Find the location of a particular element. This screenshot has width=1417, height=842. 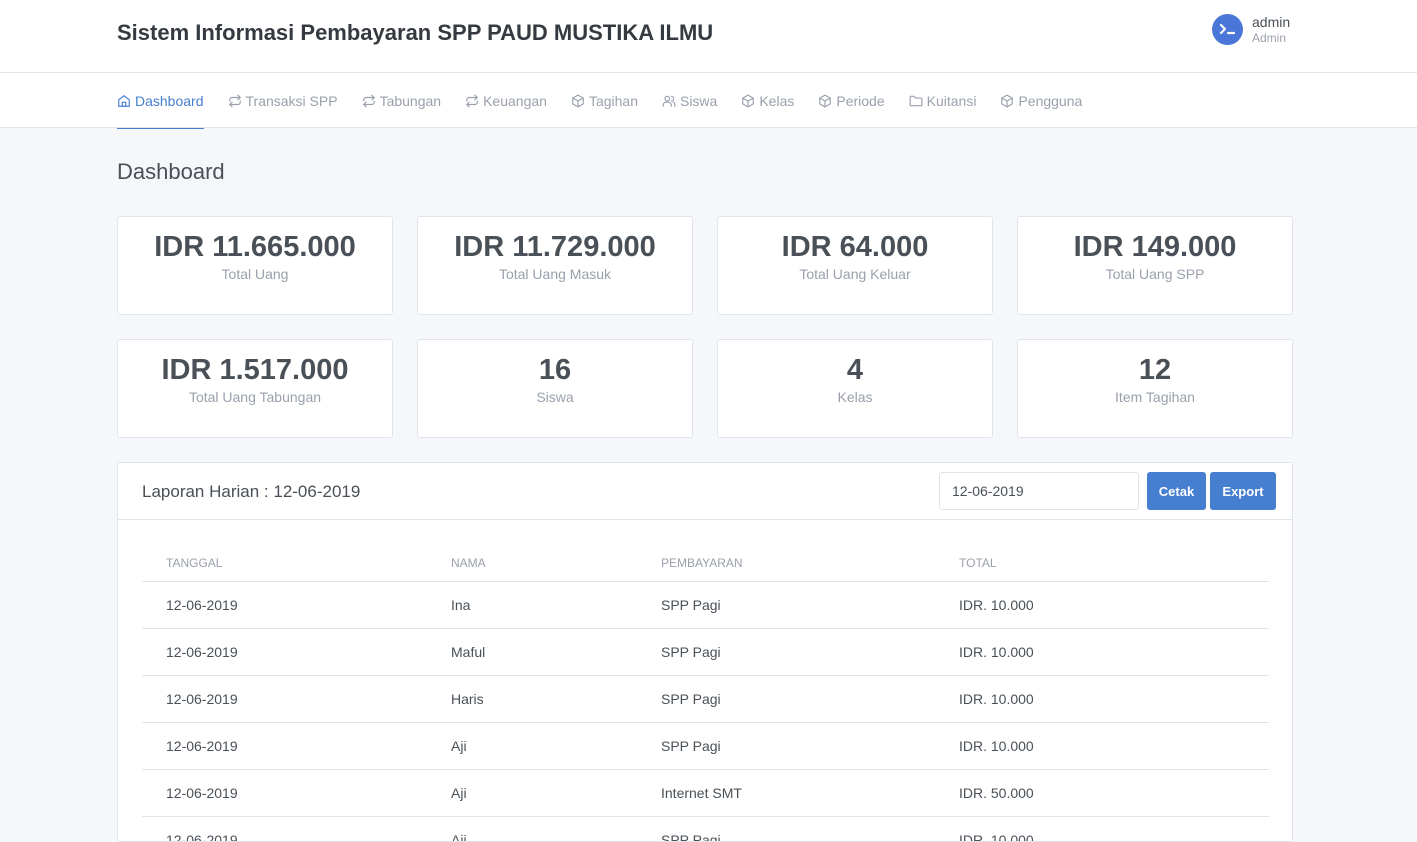

stat-card-total-uang-masuk: IDR 11.729.000 Total Uang Masuk is located at coordinates (555, 265).